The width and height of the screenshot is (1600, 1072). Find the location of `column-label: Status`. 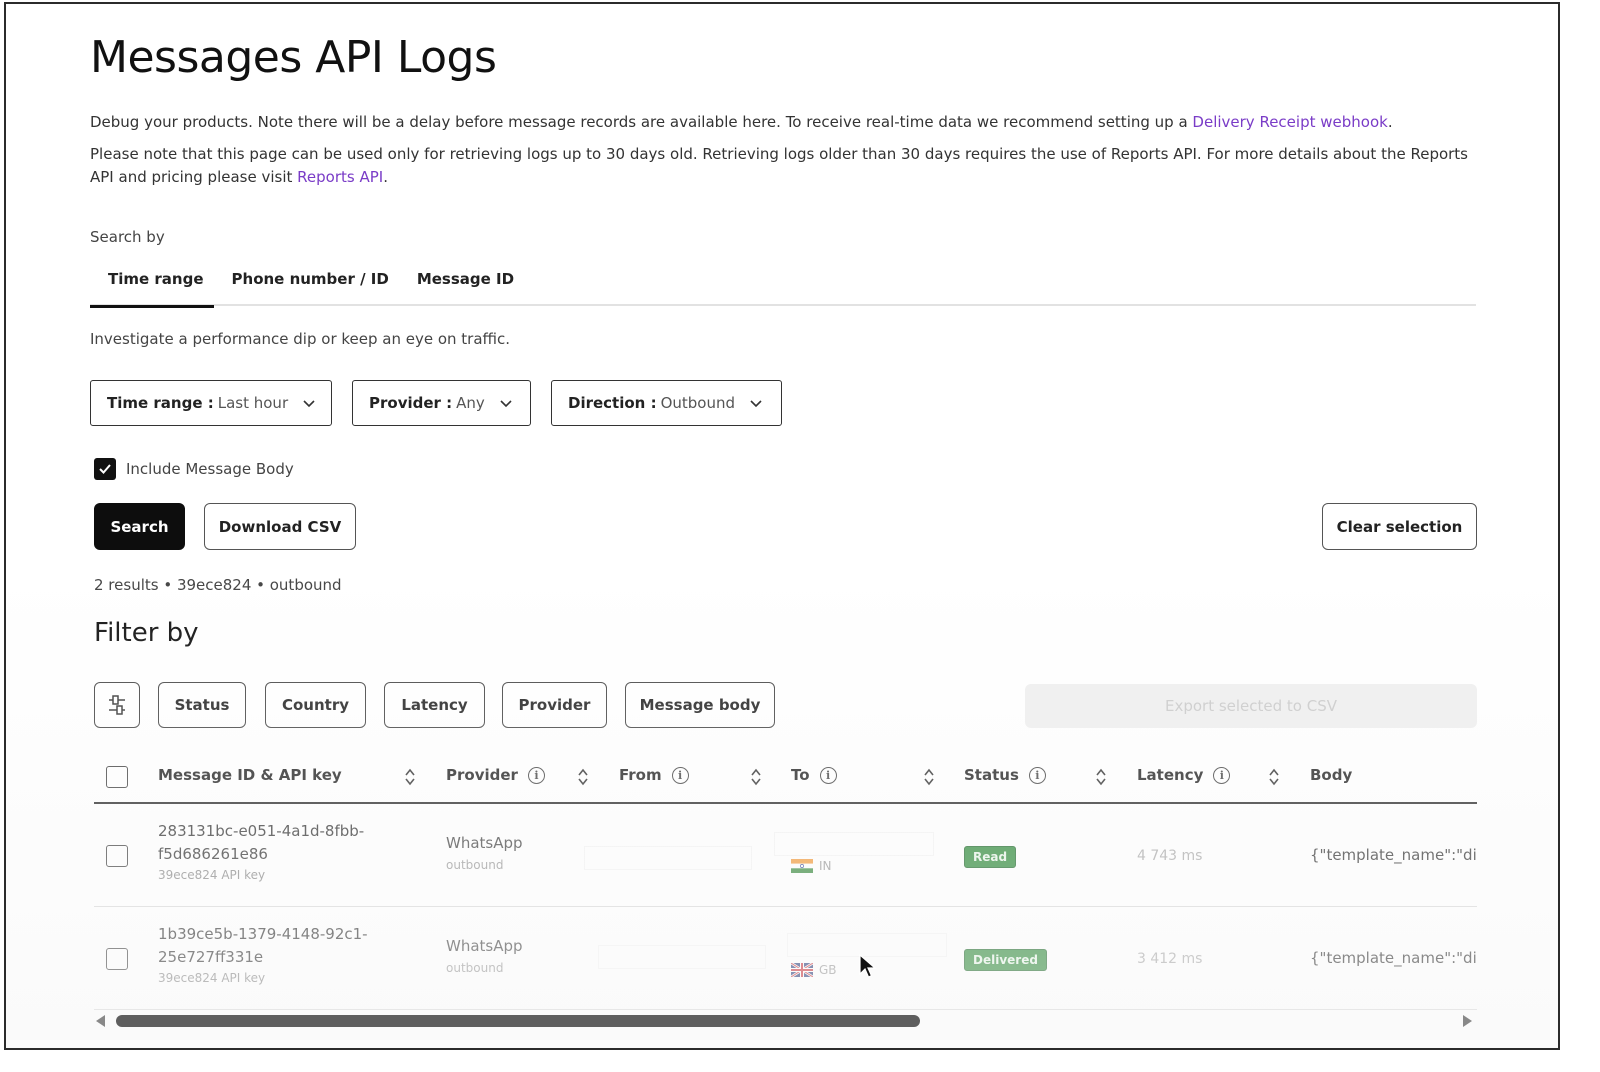

column-label: Status is located at coordinates (991, 775).